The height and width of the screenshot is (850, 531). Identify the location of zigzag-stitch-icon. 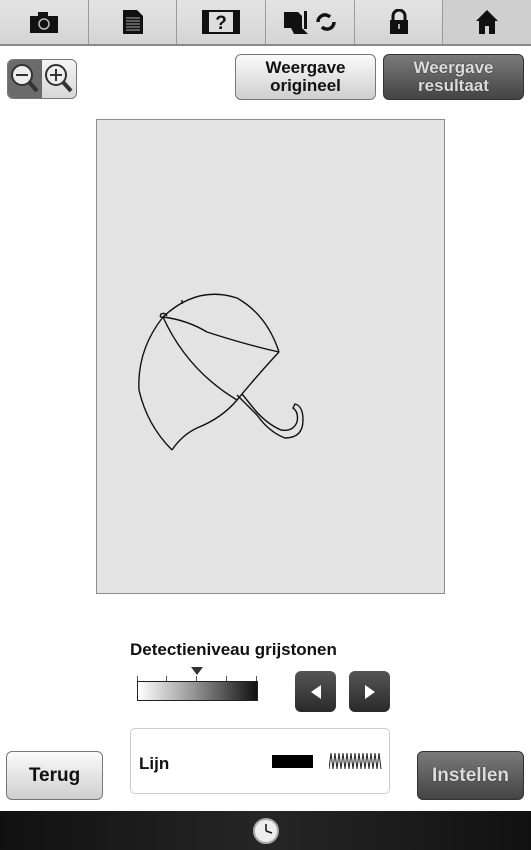
(356, 761).